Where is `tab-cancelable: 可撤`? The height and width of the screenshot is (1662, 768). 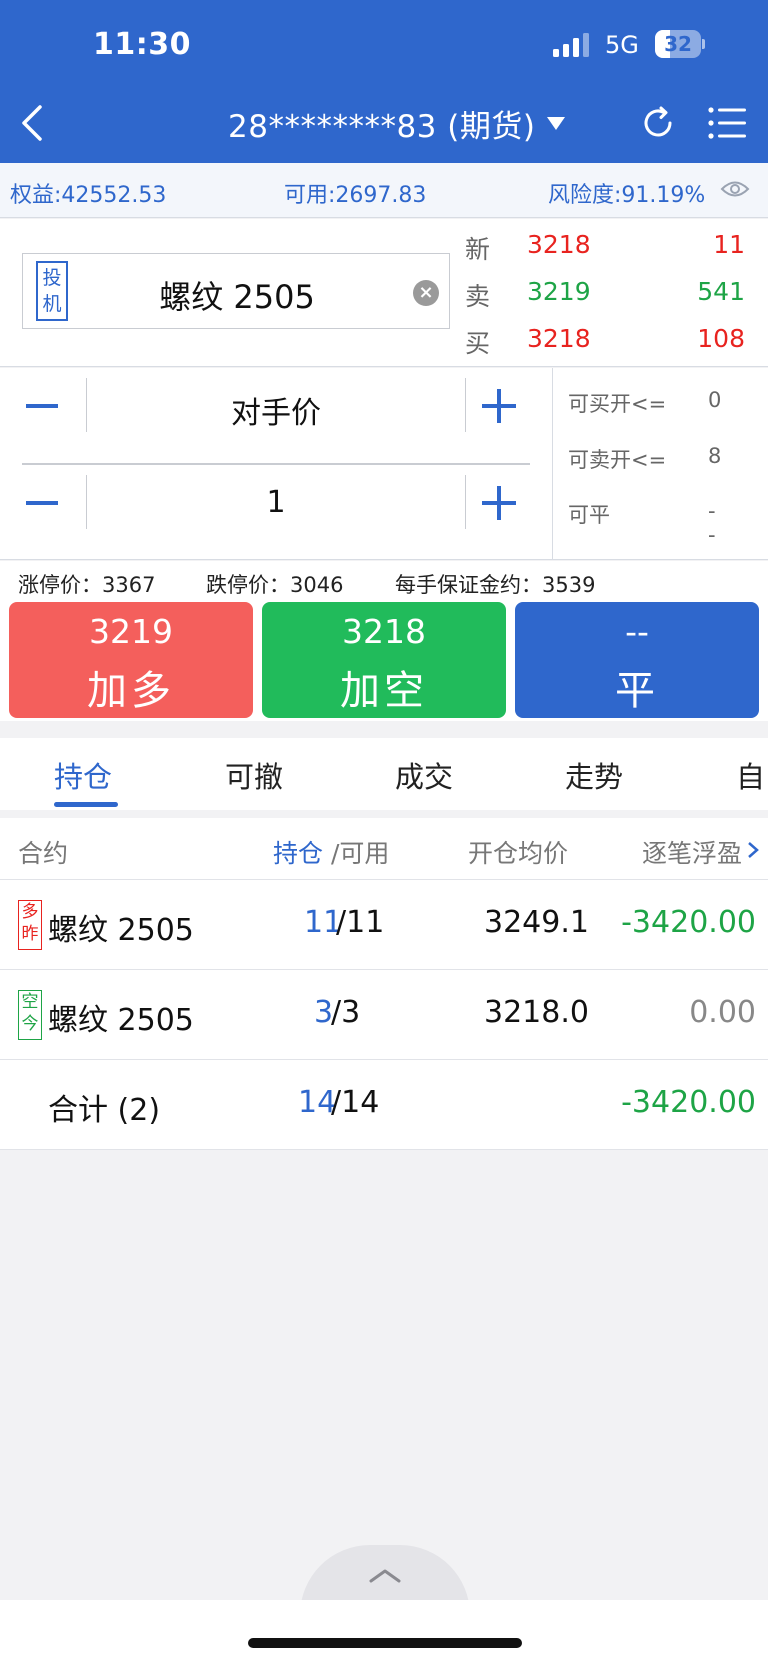
tab-cancelable: 可撤 is located at coordinates (254, 775).